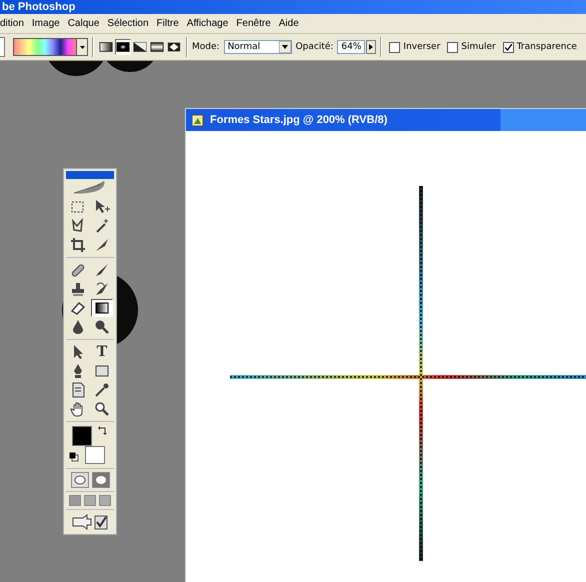  What do you see at coordinates (82, 436) in the screenshot?
I see `foreground-color-swatch` at bounding box center [82, 436].